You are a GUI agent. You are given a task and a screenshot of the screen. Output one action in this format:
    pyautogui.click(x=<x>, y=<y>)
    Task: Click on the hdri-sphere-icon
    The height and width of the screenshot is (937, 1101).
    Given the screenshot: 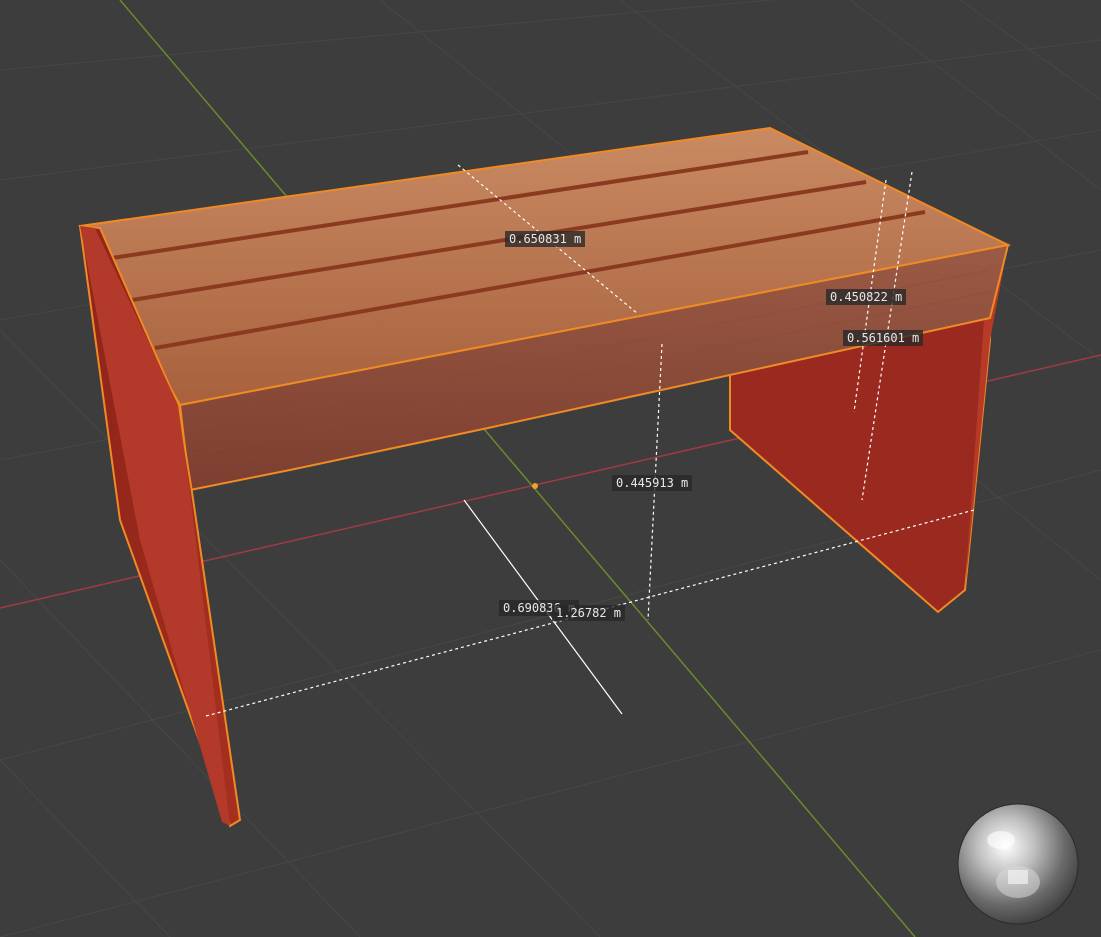 What is the action you would take?
    pyautogui.click(x=1018, y=864)
    